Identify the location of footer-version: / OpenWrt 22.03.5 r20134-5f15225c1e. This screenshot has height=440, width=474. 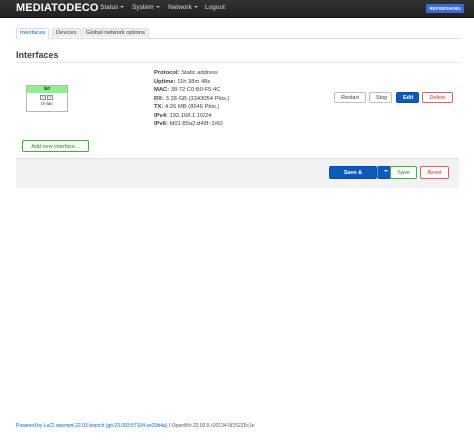
(211, 426).